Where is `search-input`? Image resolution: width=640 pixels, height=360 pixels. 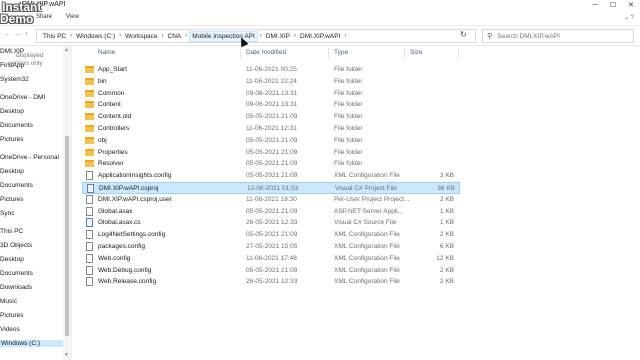
search-input is located at coordinates (562, 36).